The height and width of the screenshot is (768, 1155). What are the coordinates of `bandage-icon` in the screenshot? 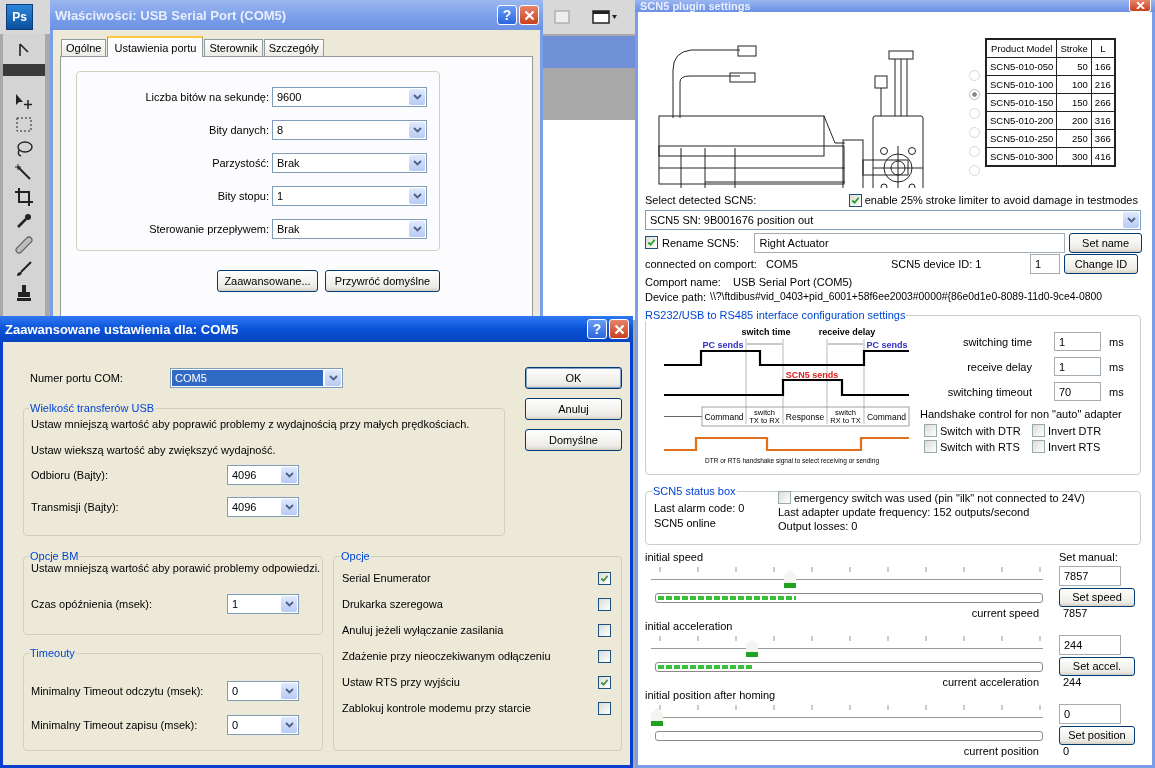 It's located at (24, 245).